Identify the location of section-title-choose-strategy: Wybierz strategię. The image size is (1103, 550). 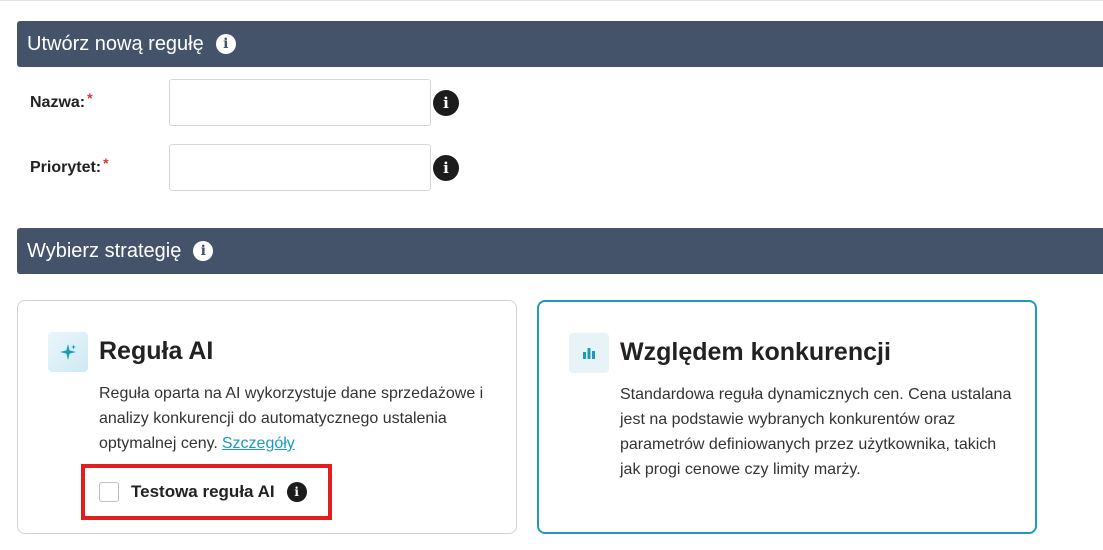
(104, 250).